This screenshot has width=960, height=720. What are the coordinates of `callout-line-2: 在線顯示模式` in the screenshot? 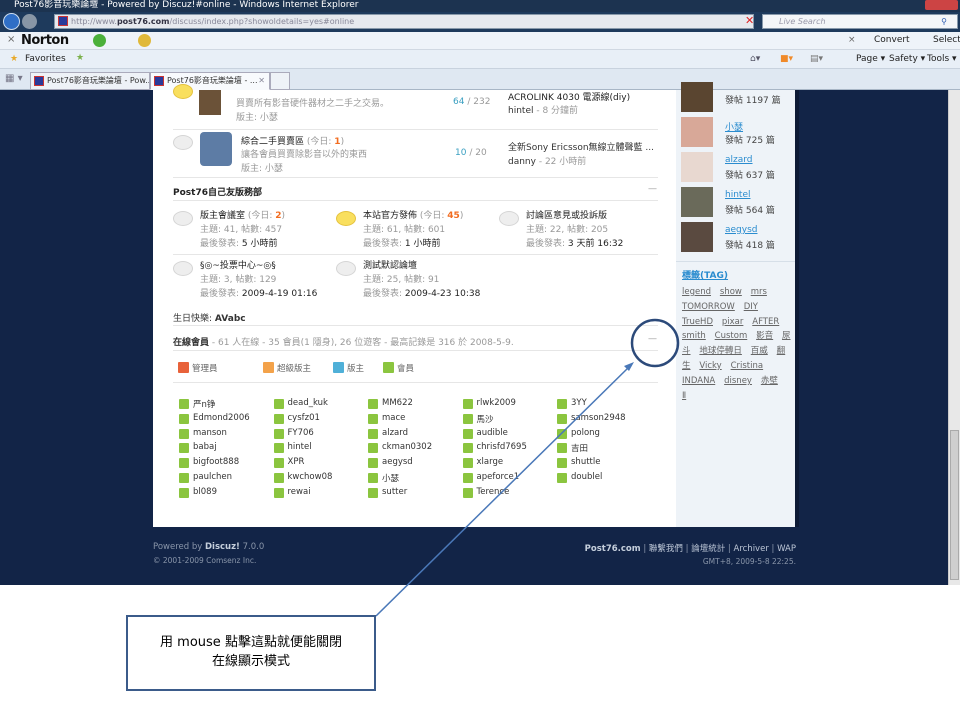 It's located at (250, 661).